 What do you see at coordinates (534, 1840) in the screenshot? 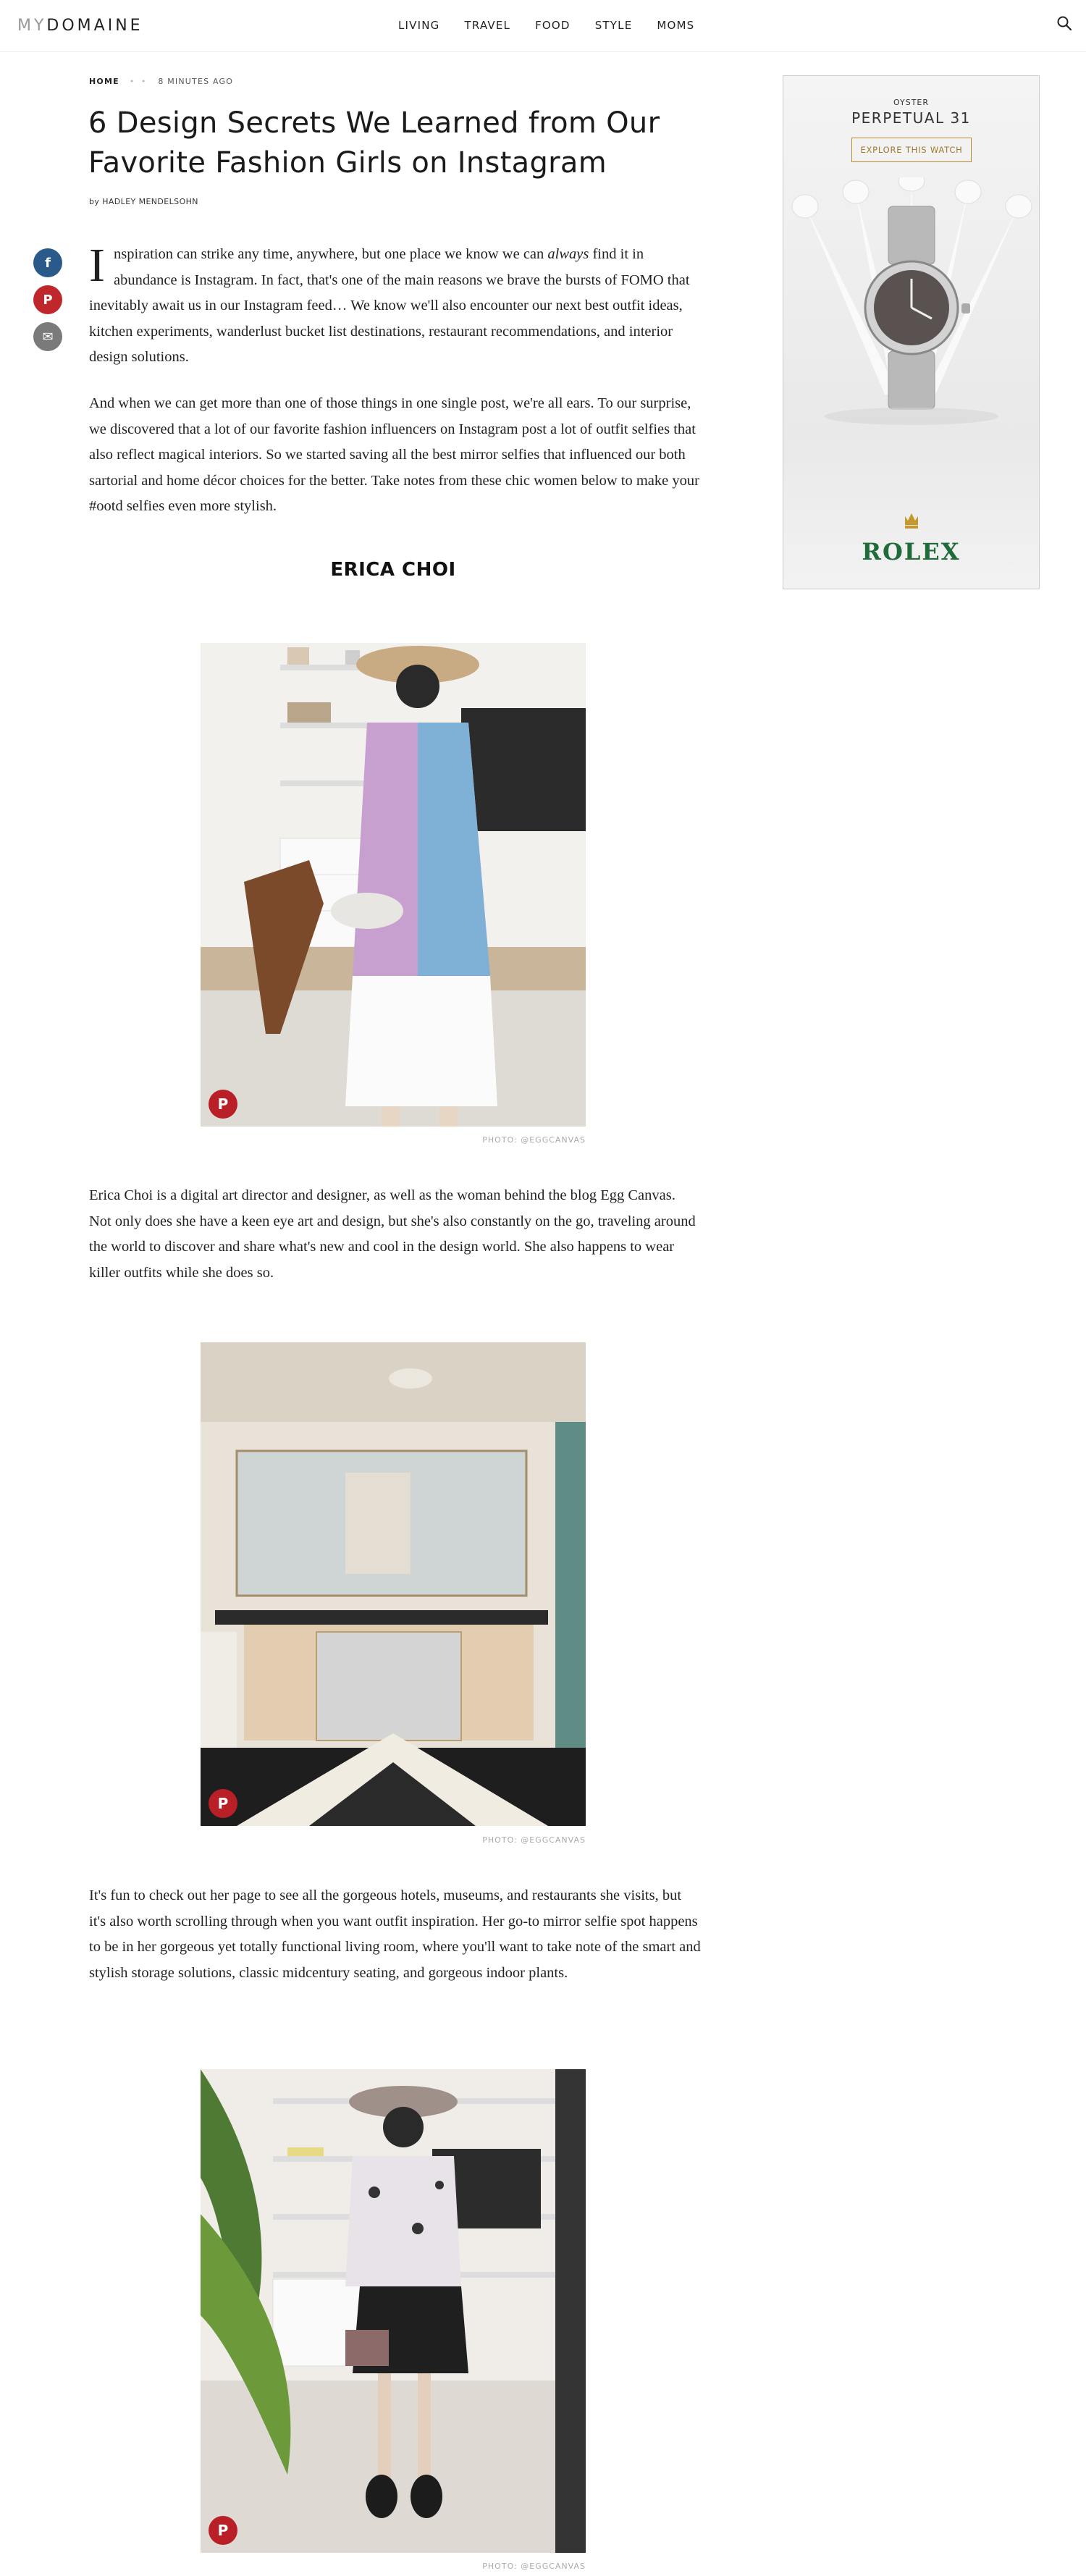
I see `photo-credit-2: PHOTO: @EGGCANVAS` at bounding box center [534, 1840].